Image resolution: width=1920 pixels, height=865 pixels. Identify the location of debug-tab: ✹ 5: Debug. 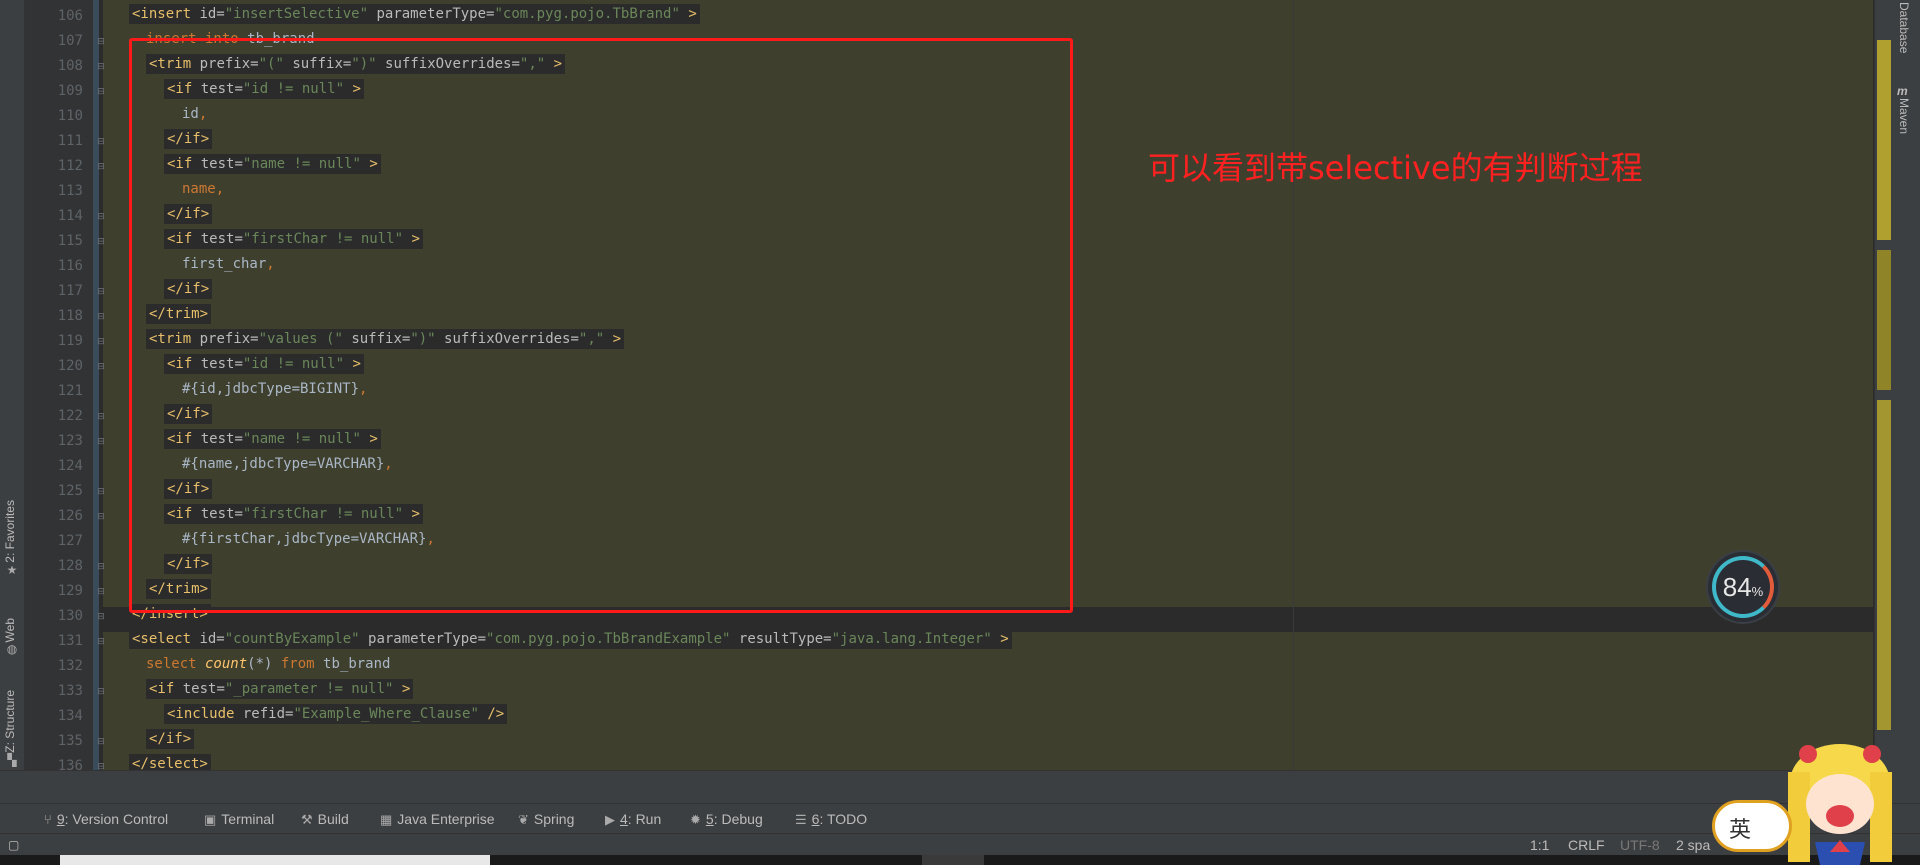
(726, 819).